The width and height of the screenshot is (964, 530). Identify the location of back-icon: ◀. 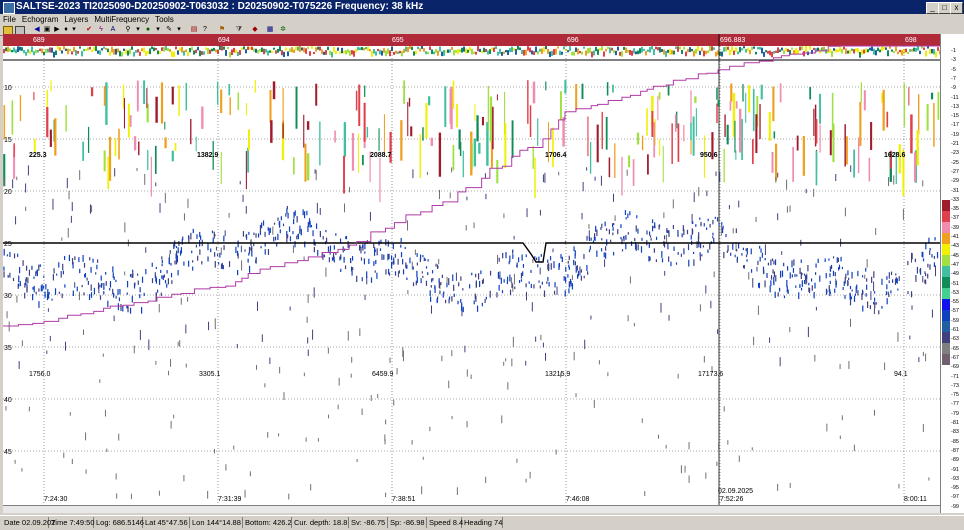
(37, 30).